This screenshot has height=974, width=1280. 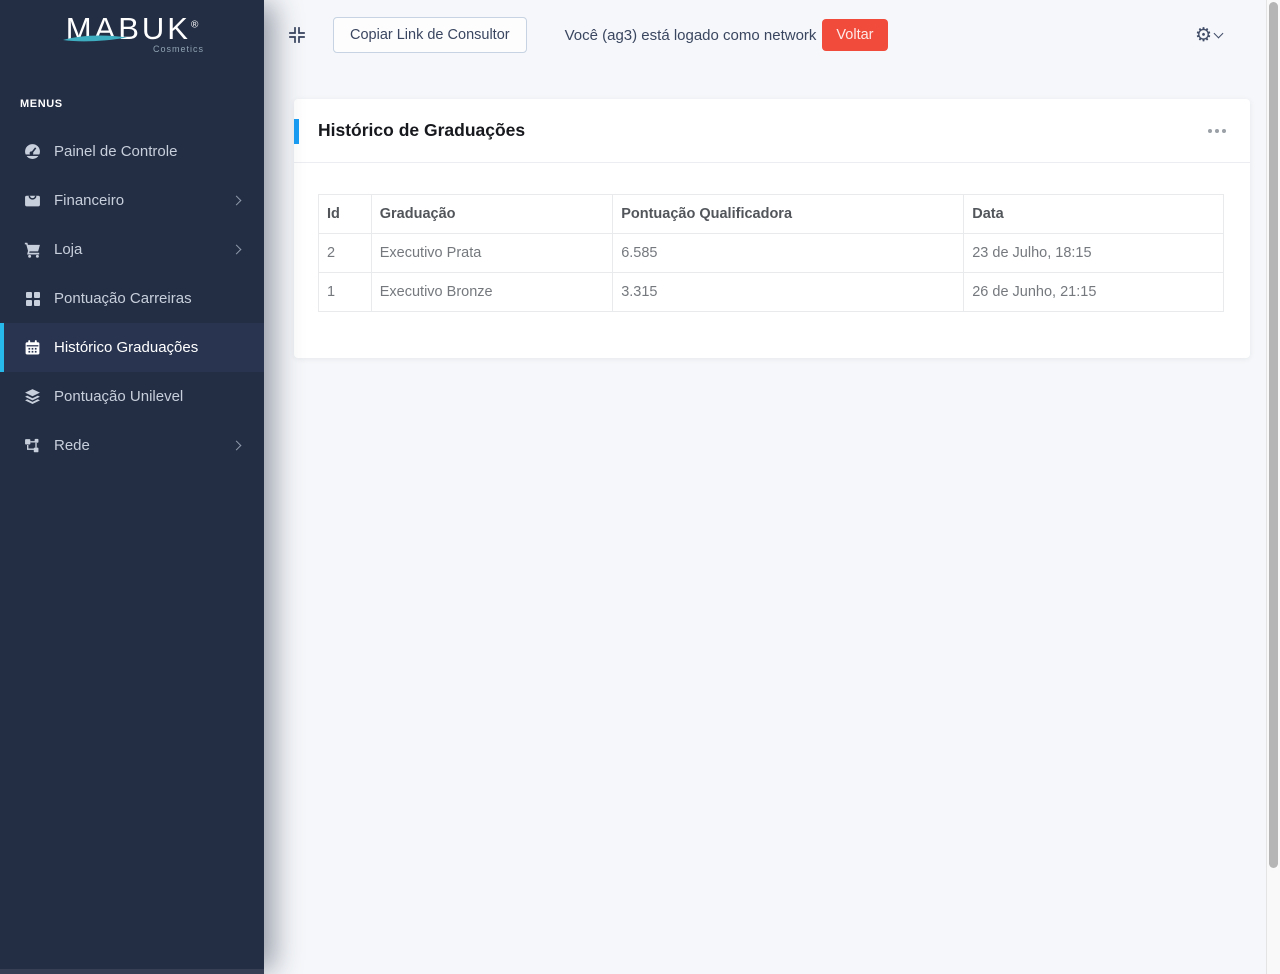 I want to click on card-options-button, so click(x=1217, y=131).